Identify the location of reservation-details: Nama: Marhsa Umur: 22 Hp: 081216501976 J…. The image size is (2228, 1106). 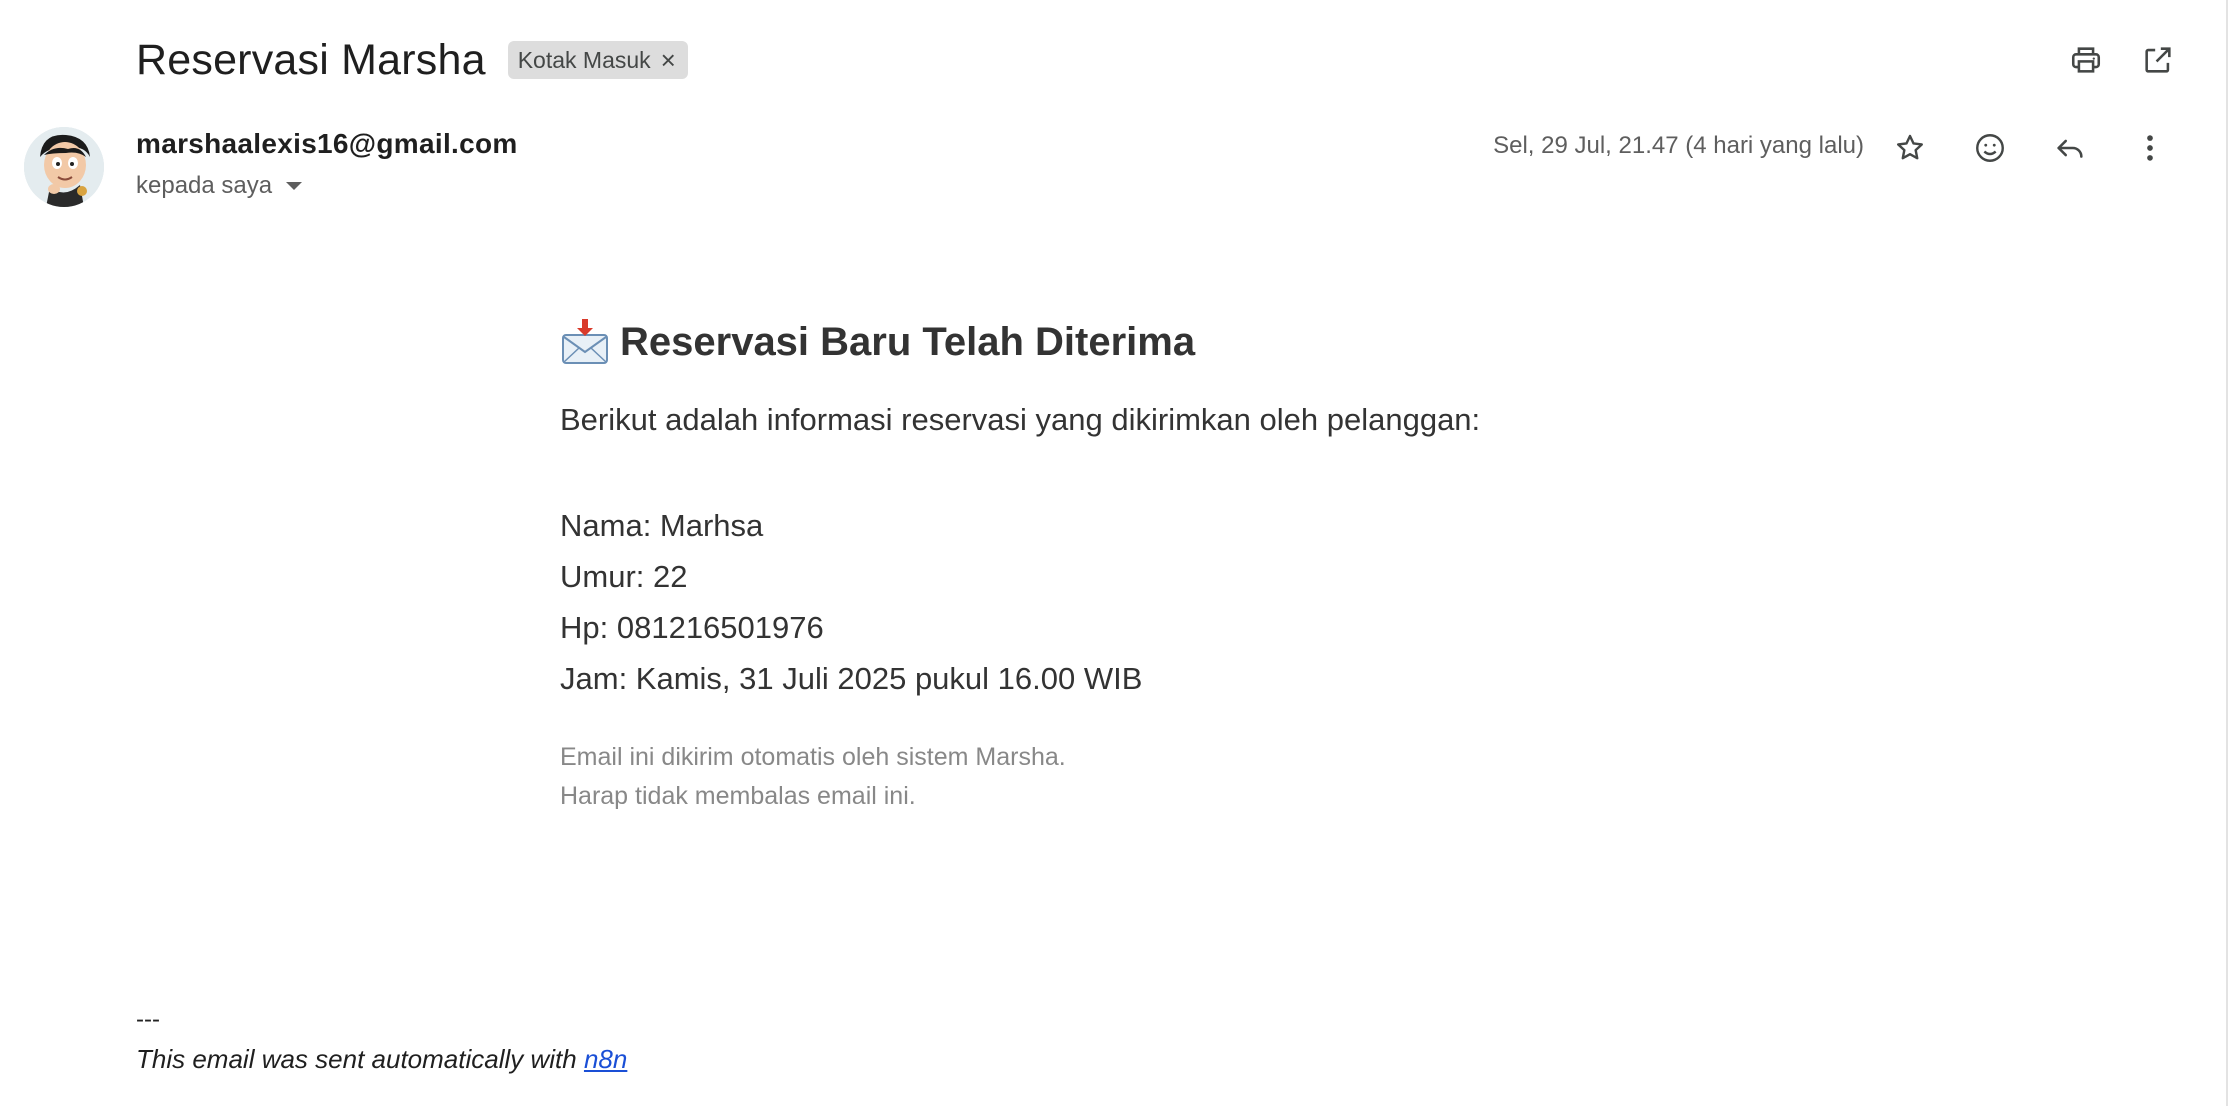
(1110, 602).